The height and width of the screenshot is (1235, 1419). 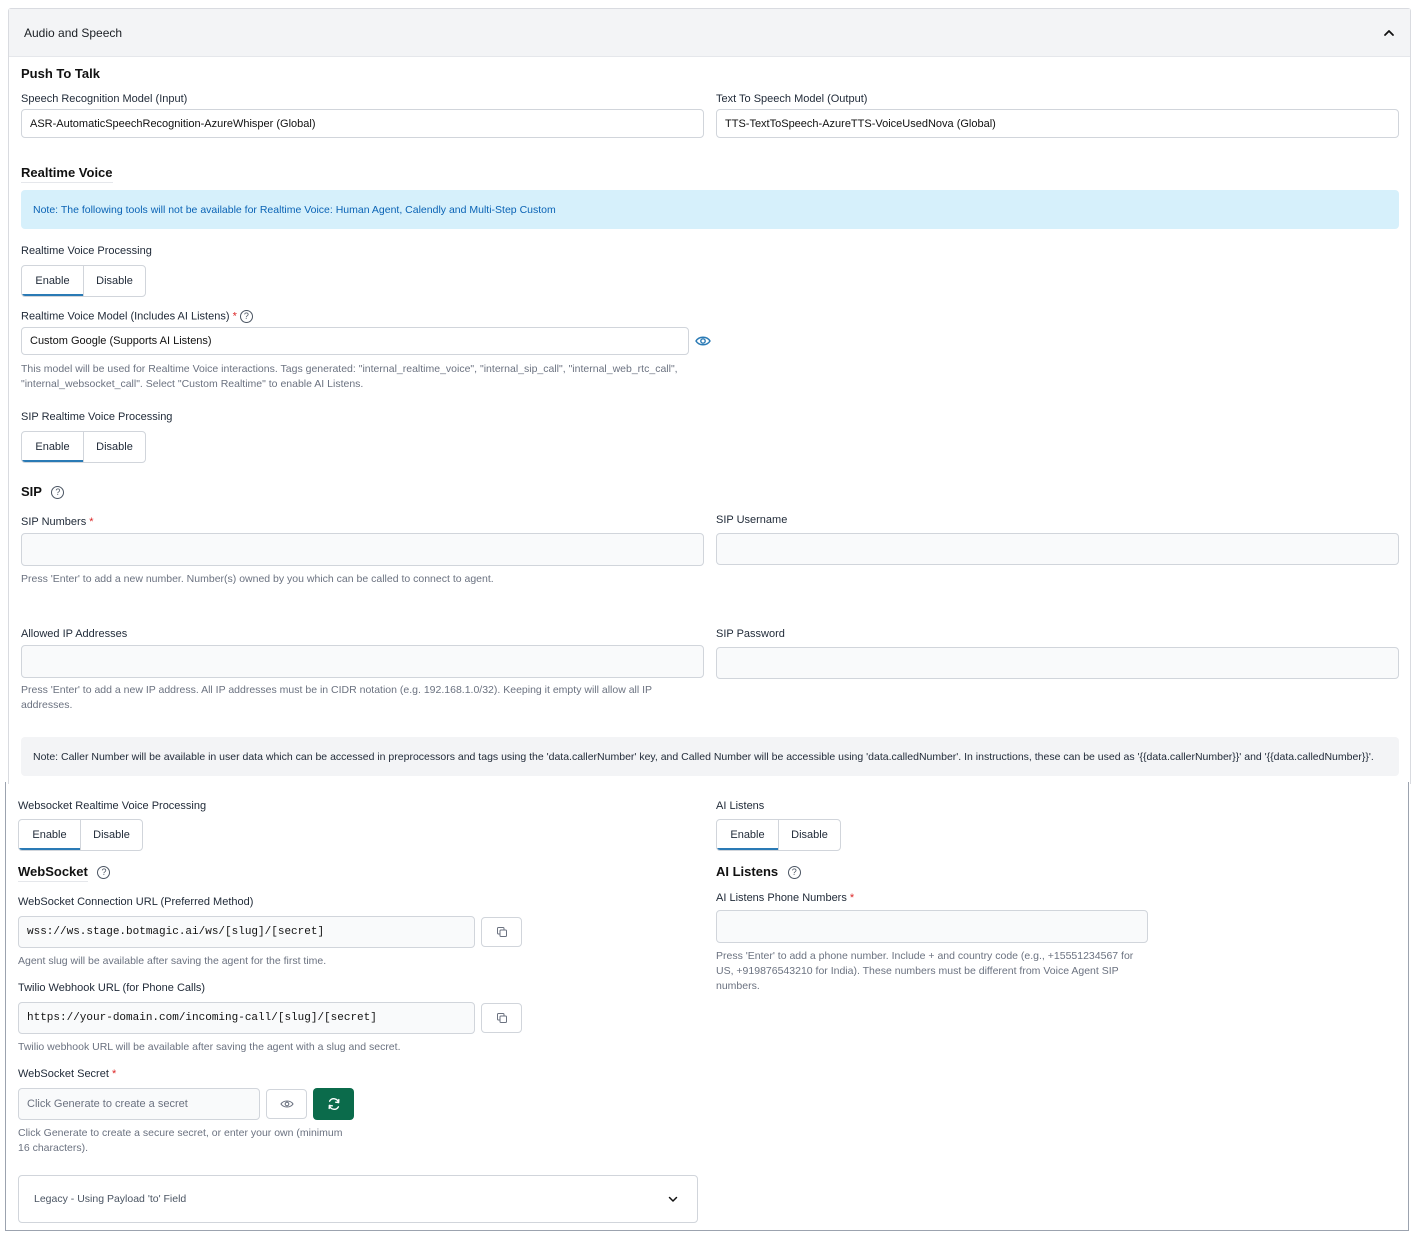 What do you see at coordinates (107, 1104) in the screenshot?
I see `secret-placeholder: Click Generate to create a secret` at bounding box center [107, 1104].